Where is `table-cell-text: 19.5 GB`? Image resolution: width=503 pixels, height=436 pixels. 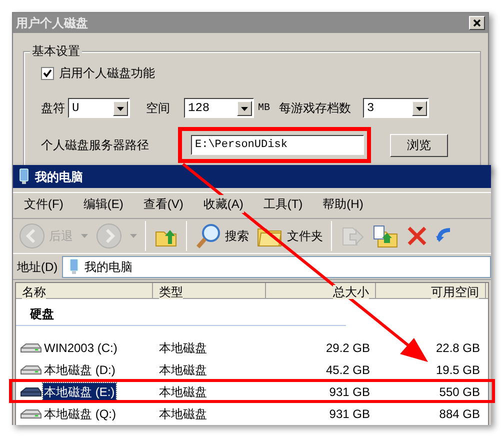 table-cell-text: 19.5 GB is located at coordinates (457, 370).